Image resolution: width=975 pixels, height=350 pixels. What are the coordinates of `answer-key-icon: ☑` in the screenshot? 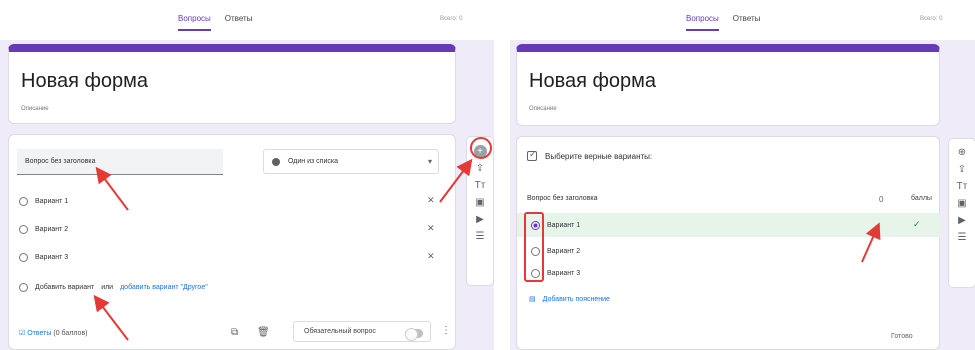 It's located at (22, 333).